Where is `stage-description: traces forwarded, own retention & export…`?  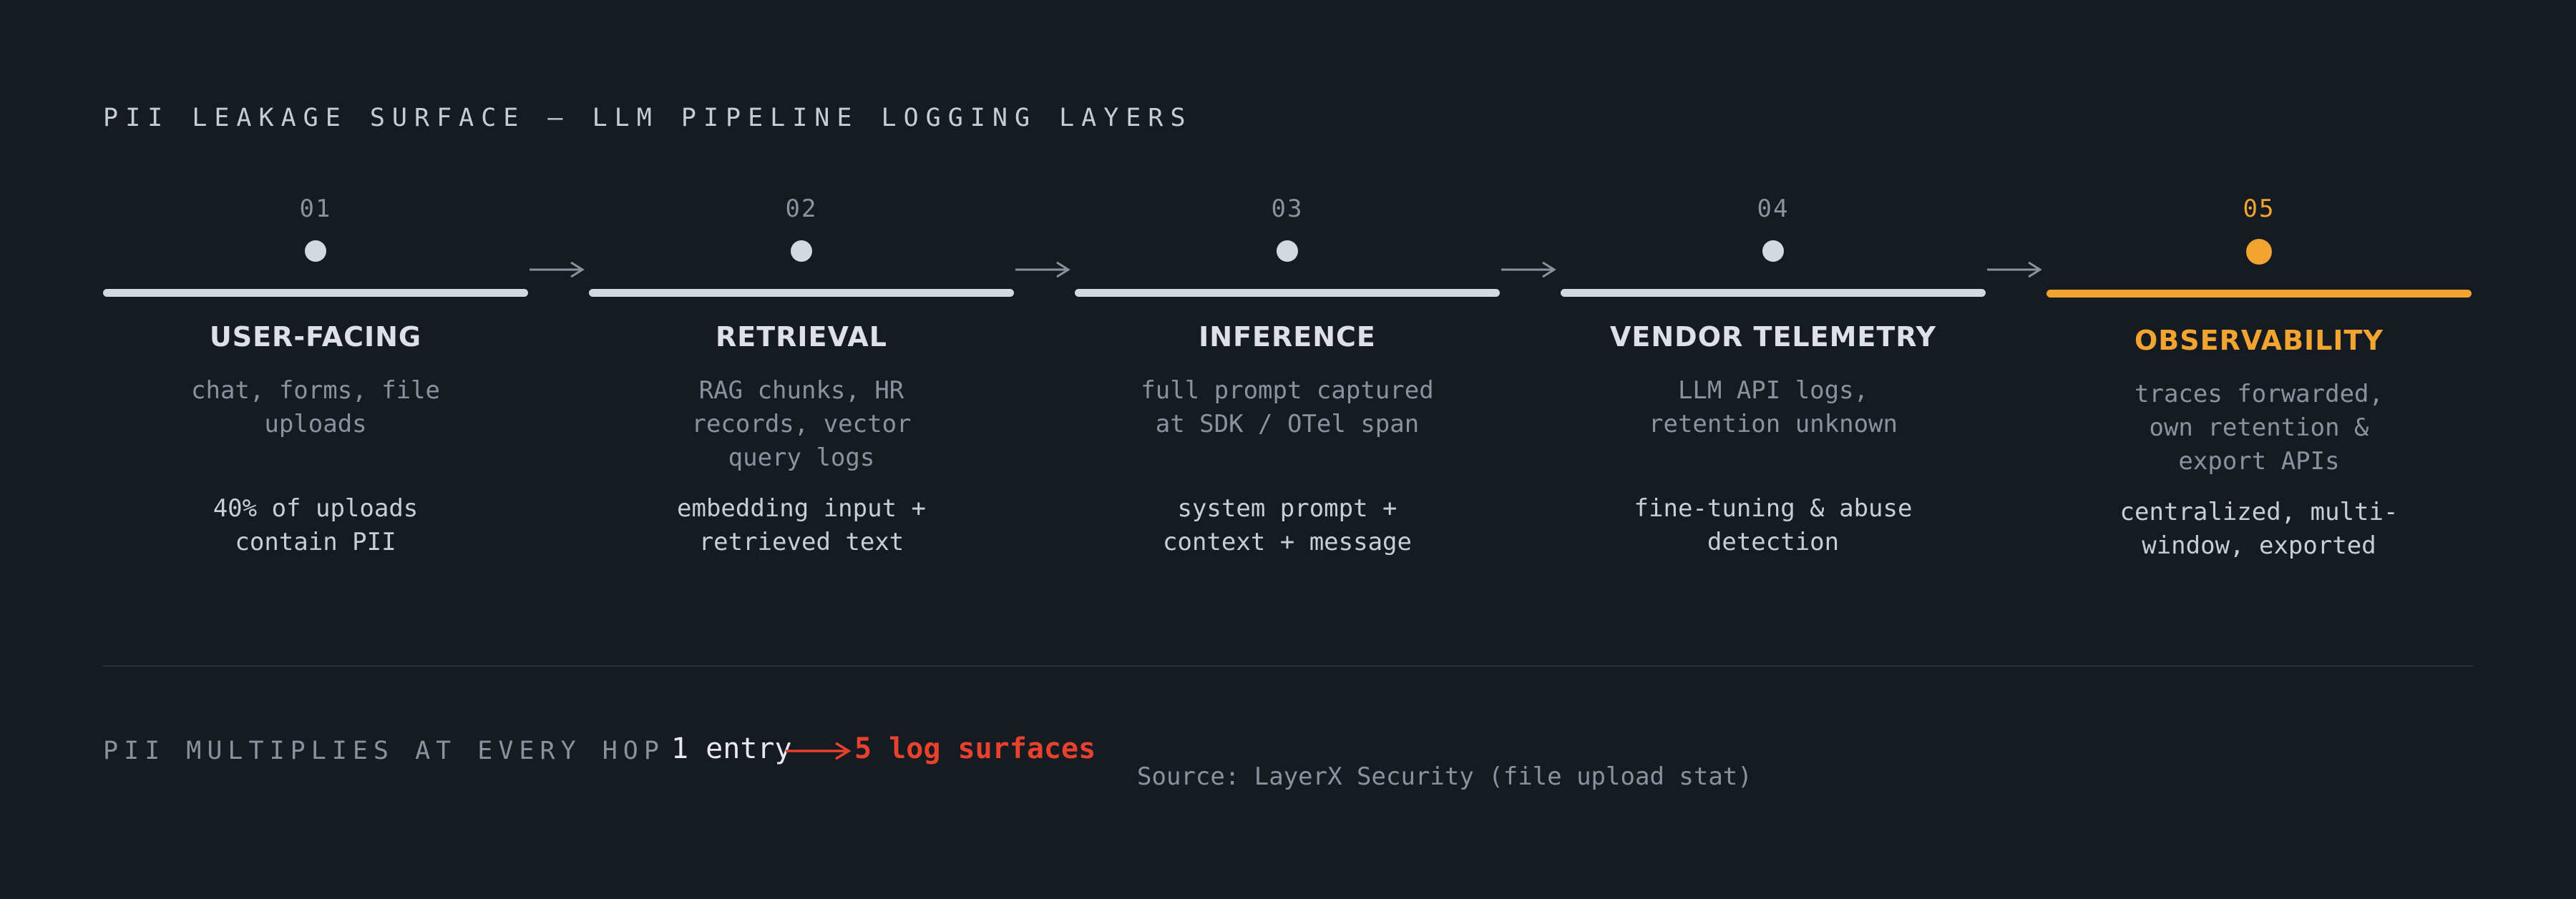
stage-description: traces forwarded, own retention & export… is located at coordinates (2259, 428).